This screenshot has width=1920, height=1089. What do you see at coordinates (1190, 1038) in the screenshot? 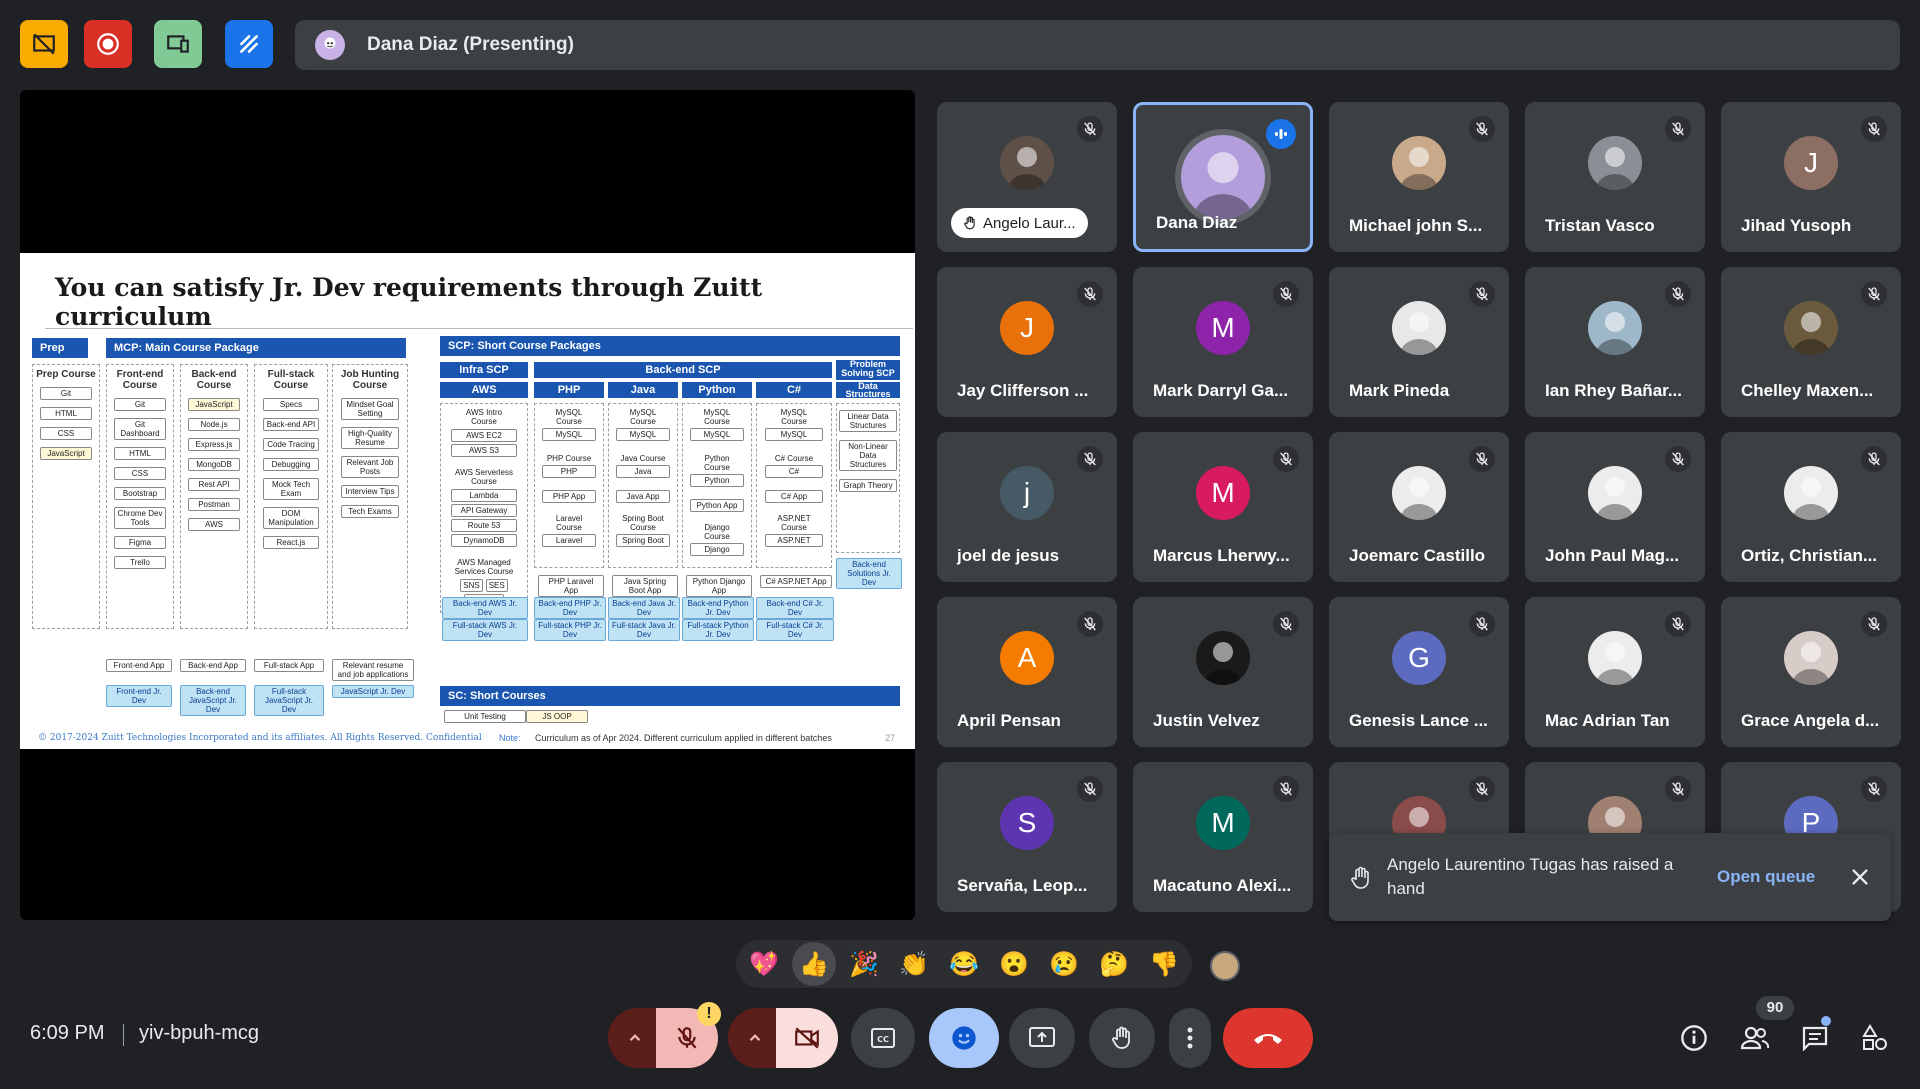
I see `more-options-button` at bounding box center [1190, 1038].